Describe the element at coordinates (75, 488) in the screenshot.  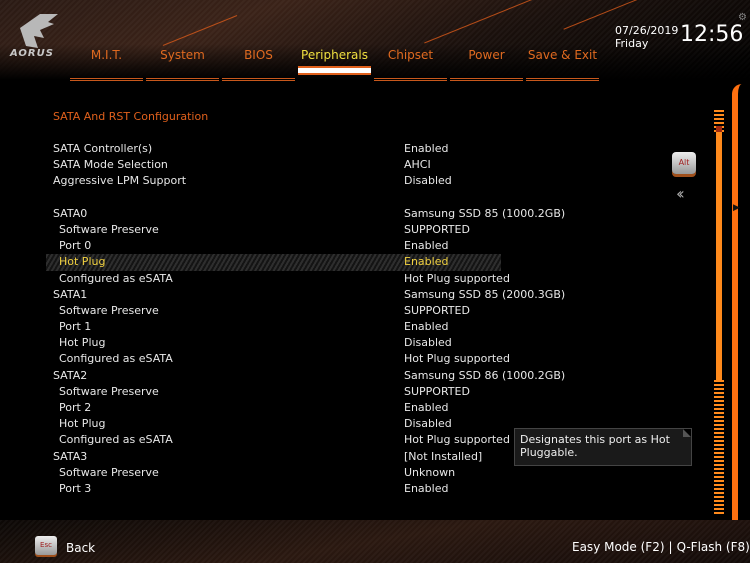
I see `setting-label: Port 3` at that location.